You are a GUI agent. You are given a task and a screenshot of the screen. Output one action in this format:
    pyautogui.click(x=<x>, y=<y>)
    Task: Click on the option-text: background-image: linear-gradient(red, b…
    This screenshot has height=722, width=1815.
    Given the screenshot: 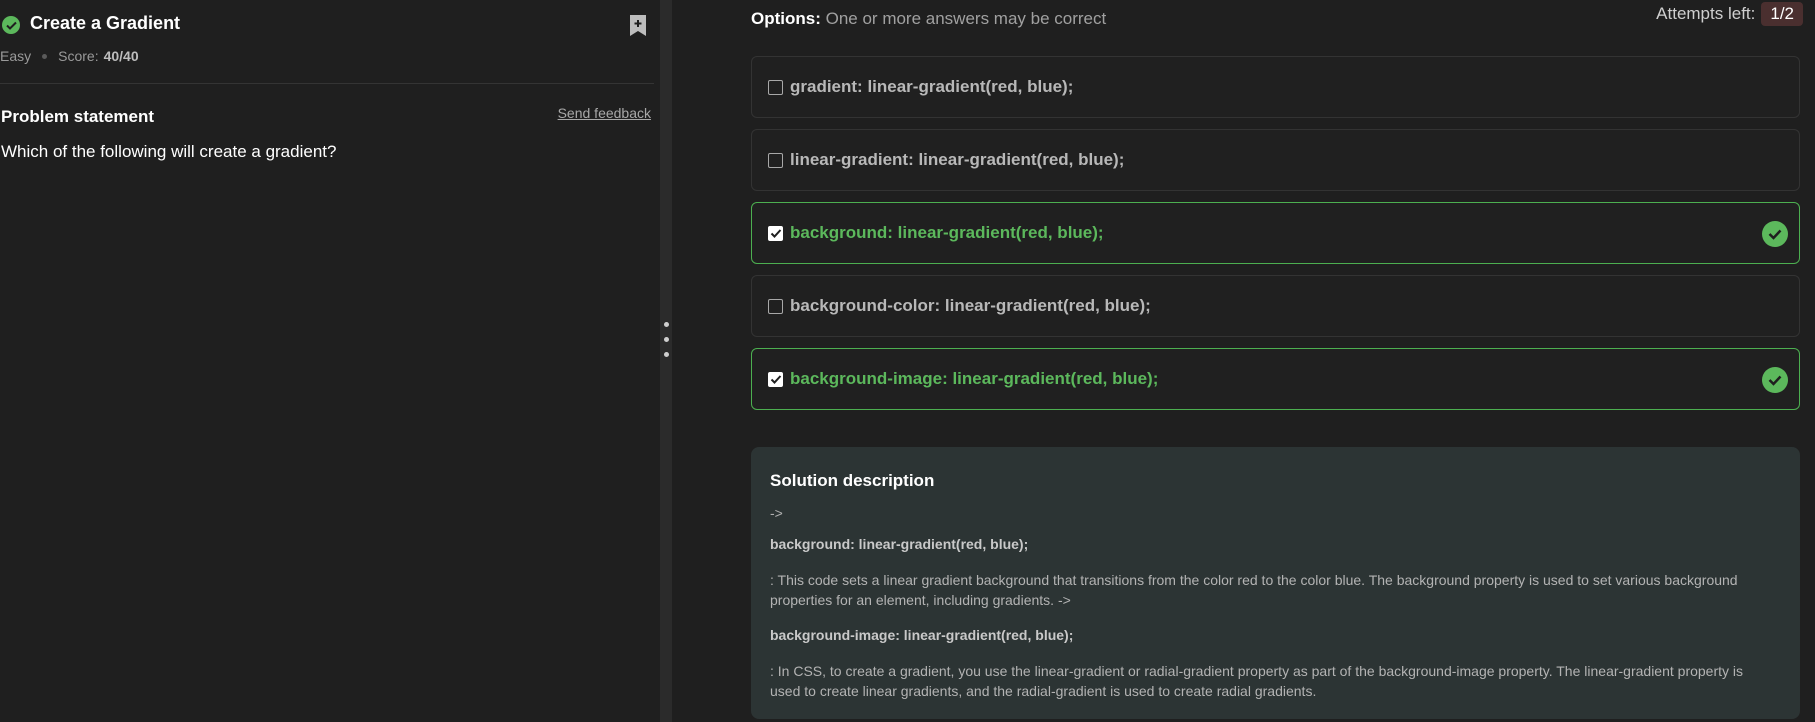 What is the action you would take?
    pyautogui.click(x=974, y=378)
    